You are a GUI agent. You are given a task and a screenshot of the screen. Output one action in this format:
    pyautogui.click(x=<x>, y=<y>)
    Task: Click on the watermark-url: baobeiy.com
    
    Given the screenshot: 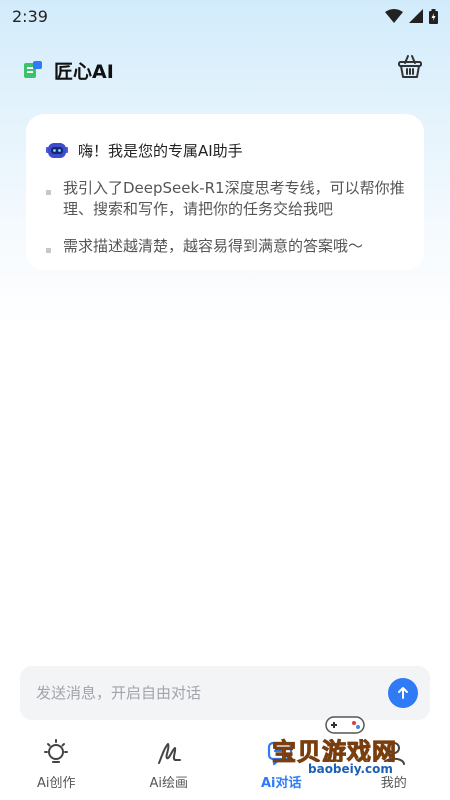 What is the action you would take?
    pyautogui.click(x=350, y=769)
    